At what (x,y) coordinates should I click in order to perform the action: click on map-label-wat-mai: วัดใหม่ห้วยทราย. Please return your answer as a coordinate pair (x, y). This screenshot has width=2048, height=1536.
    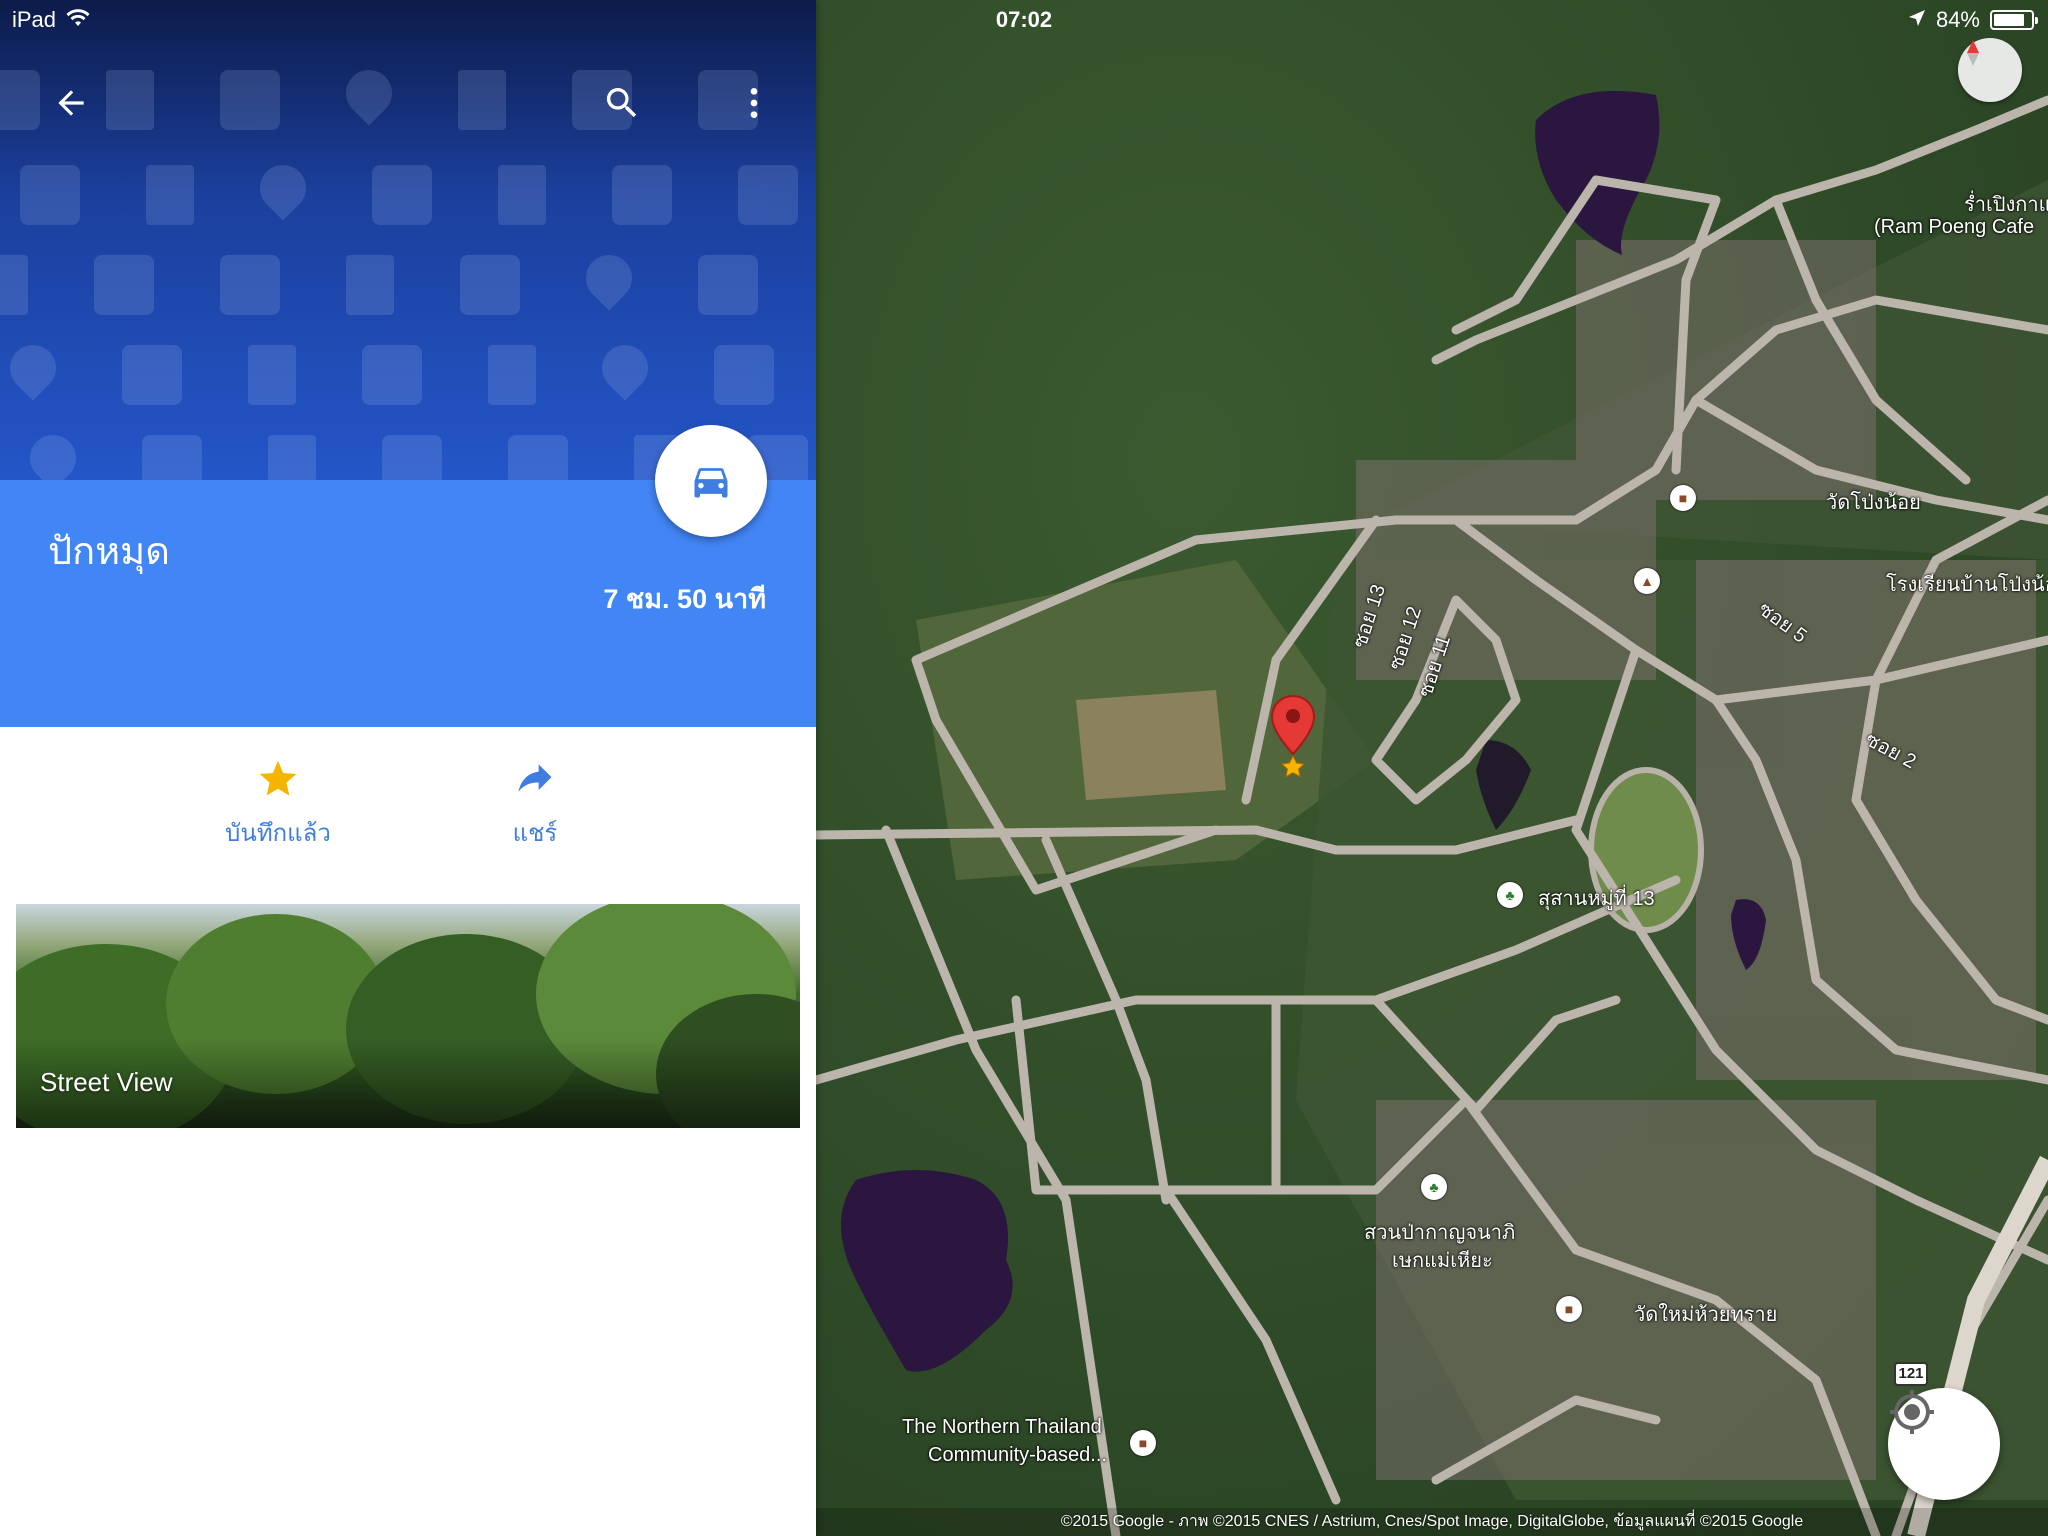
    Looking at the image, I should click on (1705, 1314).